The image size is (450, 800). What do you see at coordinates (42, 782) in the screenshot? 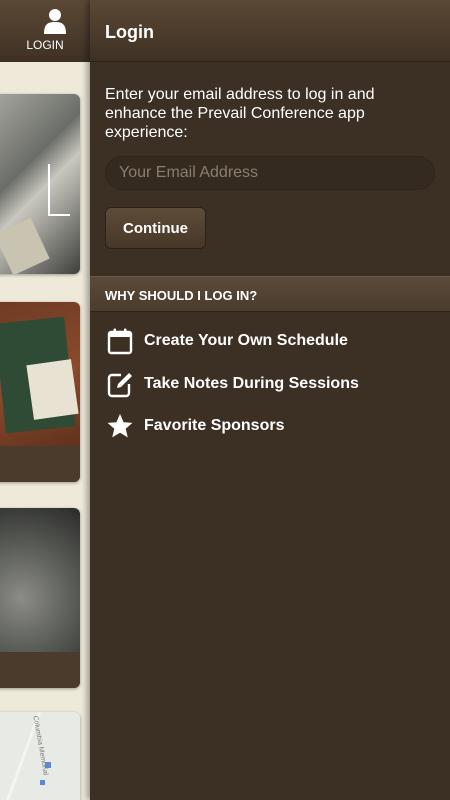
I see `map-water` at bounding box center [42, 782].